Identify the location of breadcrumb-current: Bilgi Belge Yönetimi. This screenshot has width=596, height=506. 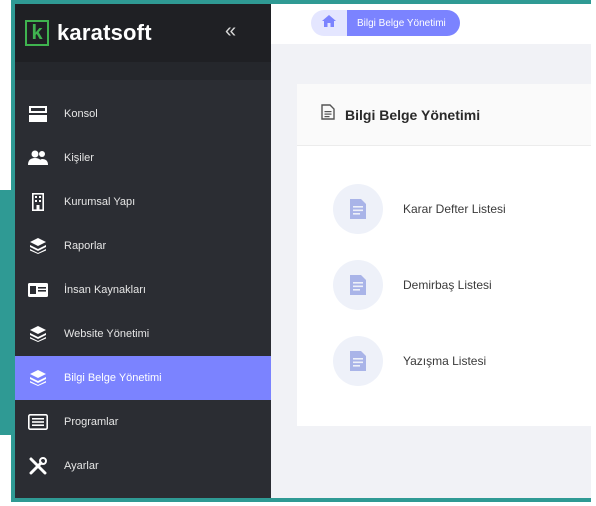
(400, 23).